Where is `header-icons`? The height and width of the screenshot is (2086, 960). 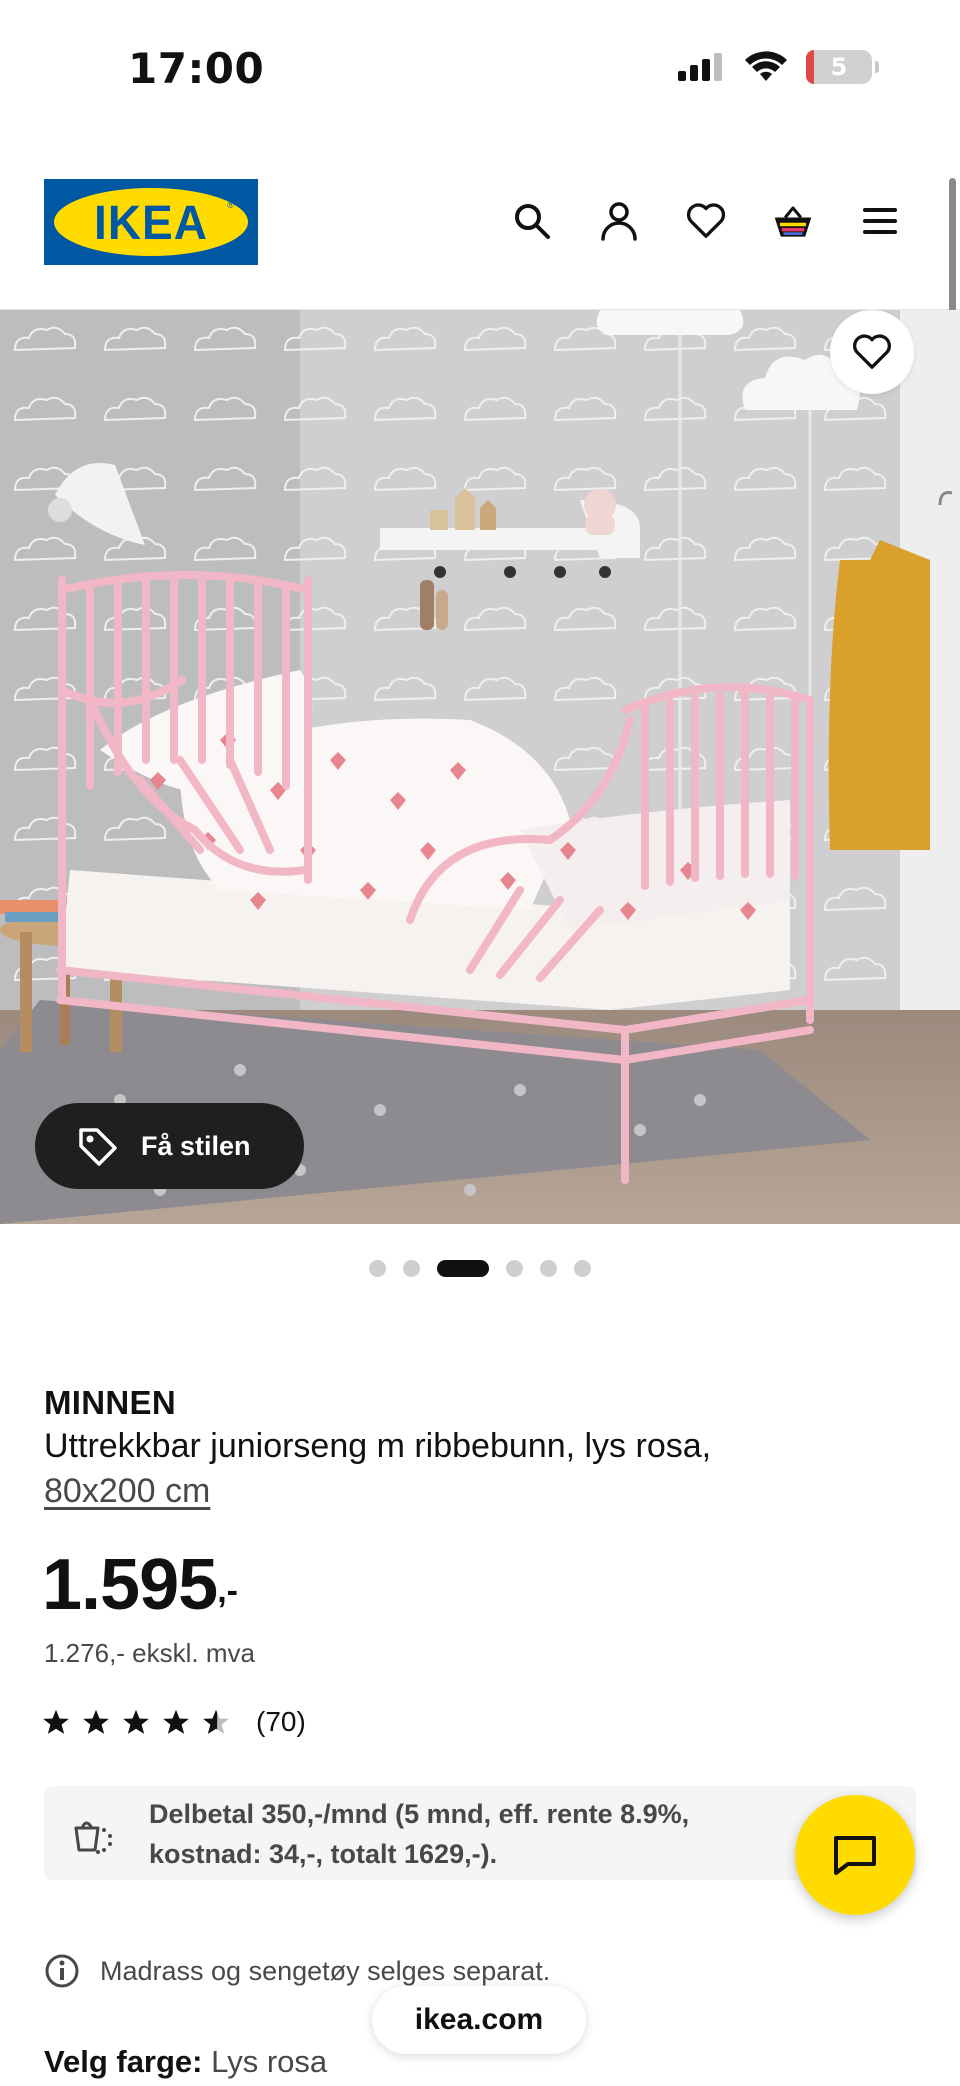
header-icons is located at coordinates (706, 221).